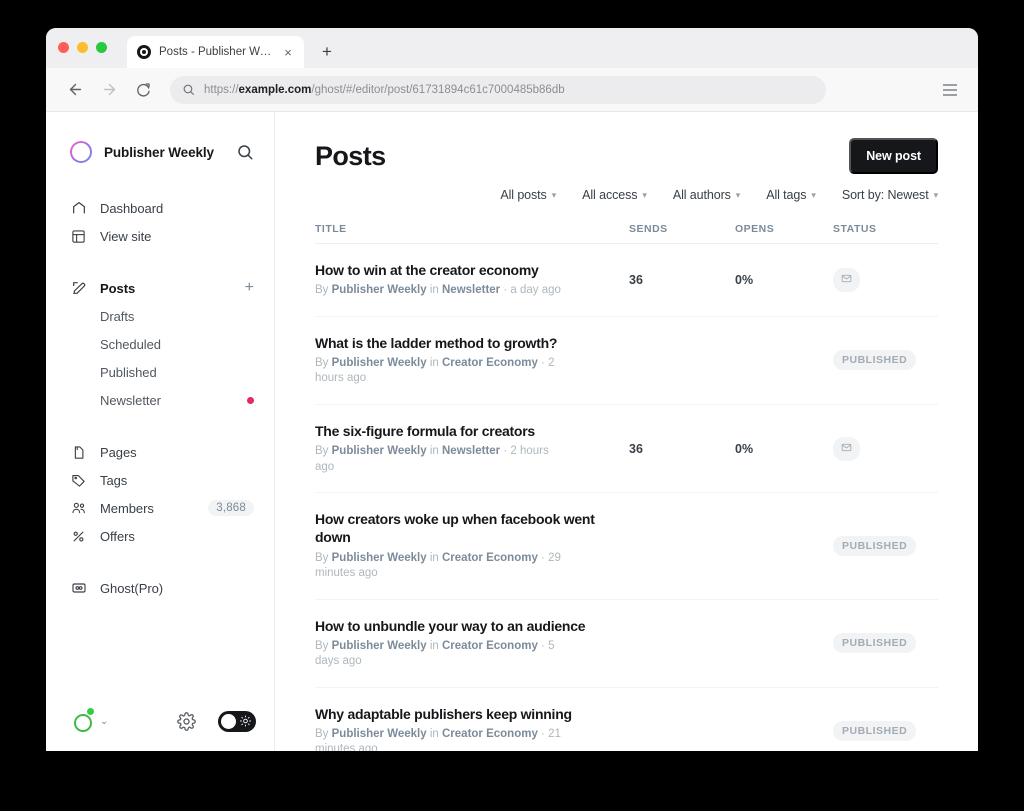 Image resolution: width=1024 pixels, height=811 pixels. I want to click on site-logo-icon, so click(81, 152).